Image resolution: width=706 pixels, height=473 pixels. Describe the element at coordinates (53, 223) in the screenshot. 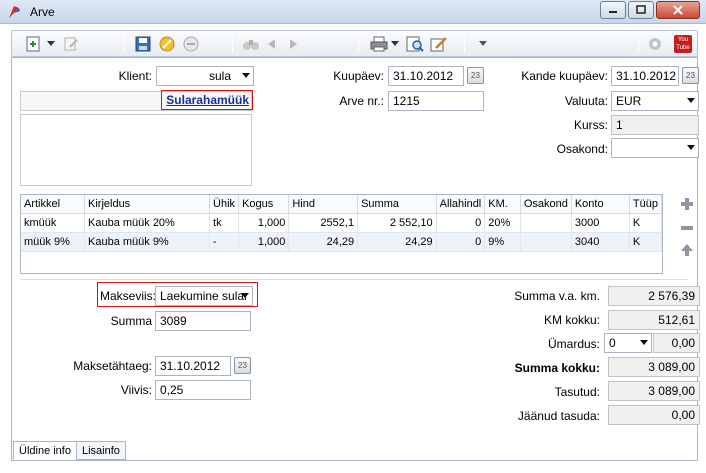

I see `table-cell: kmüük` at that location.